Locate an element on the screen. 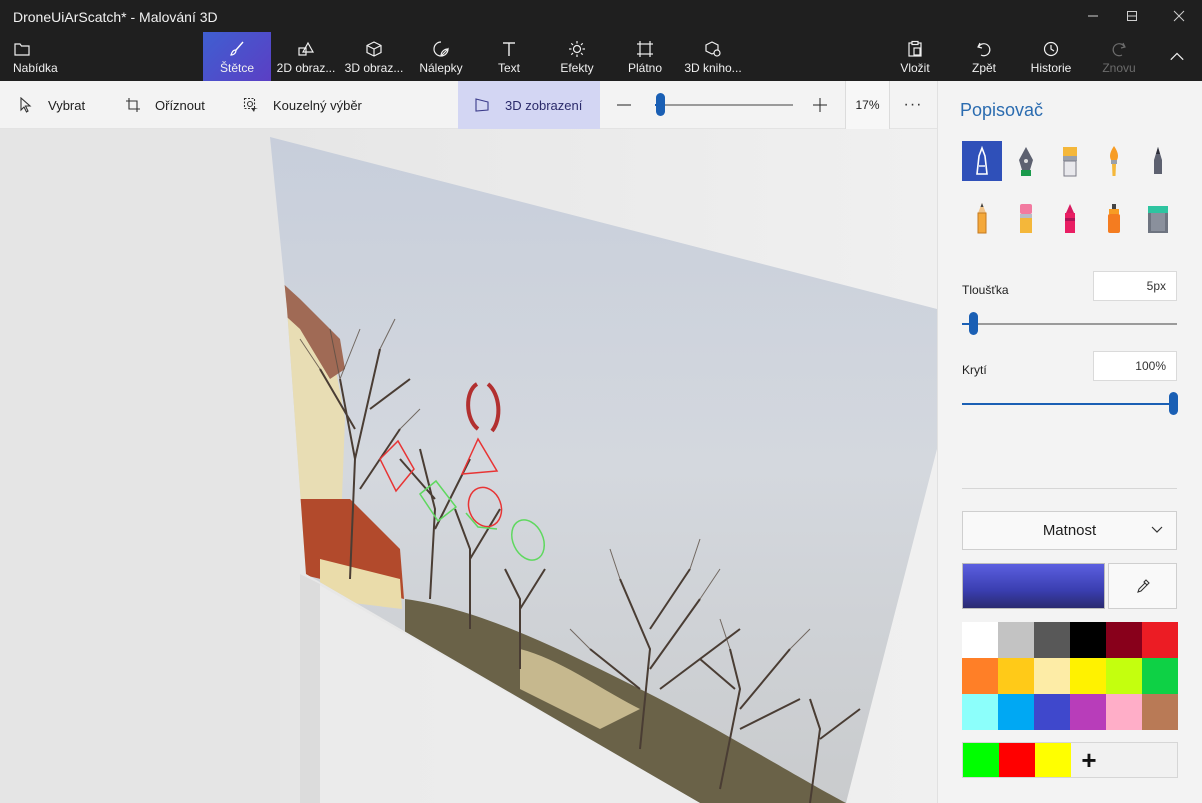 The image size is (1202, 803). finish-dropdown: Matnost is located at coordinates (1069, 530).